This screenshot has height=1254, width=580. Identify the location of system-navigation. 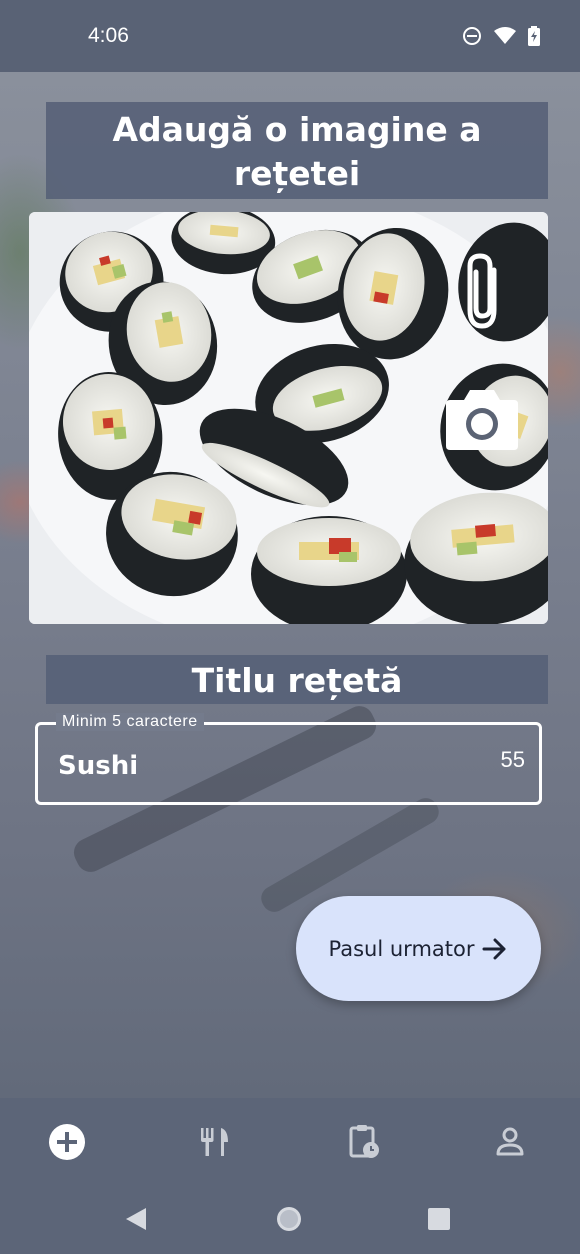
(290, 1220).